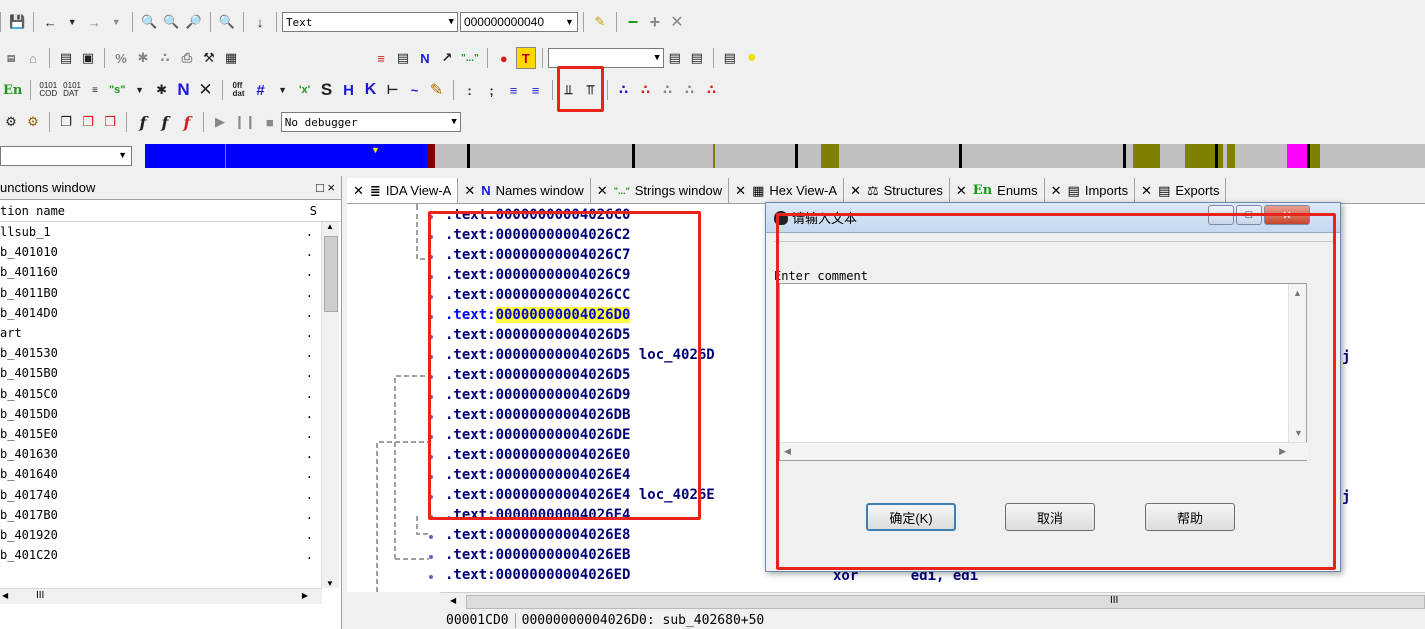  Describe the element at coordinates (270, 122) in the screenshot. I see `stop-icon: ■` at that location.